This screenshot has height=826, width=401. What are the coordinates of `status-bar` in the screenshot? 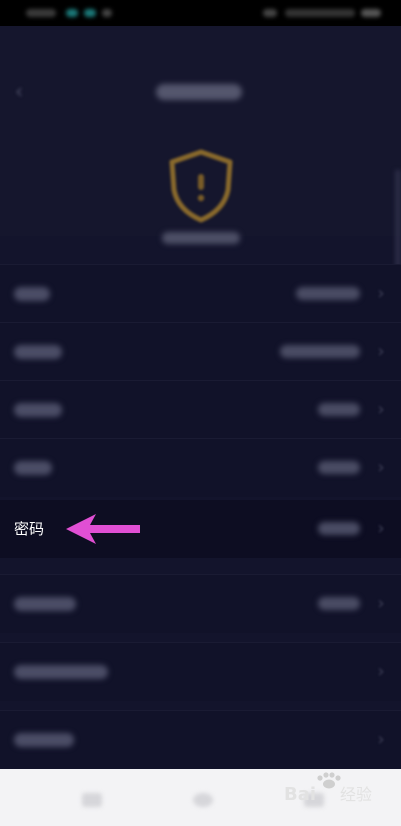 It's located at (200, 13).